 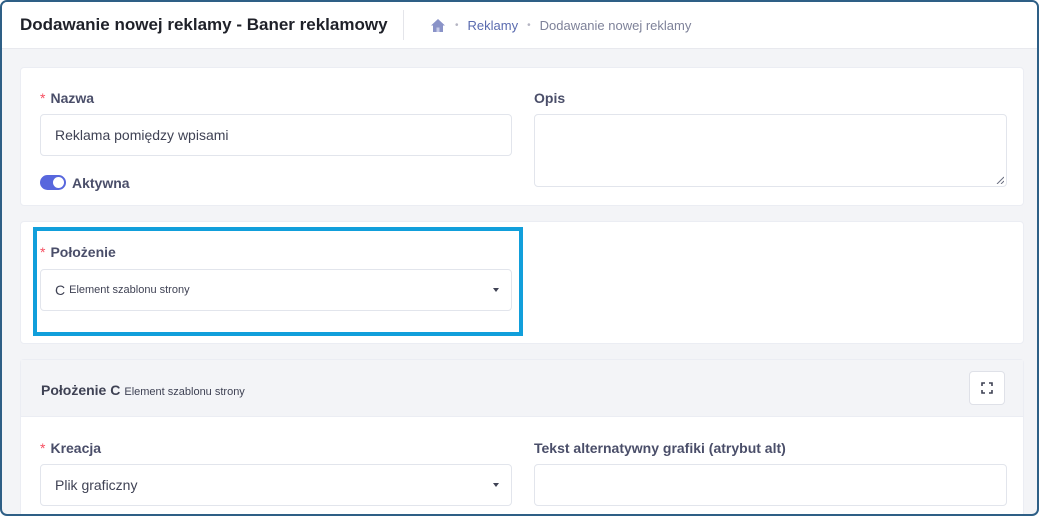 I want to click on breadcrumb-item-current: Dodawanie nowej reklamy, so click(x=615, y=25).